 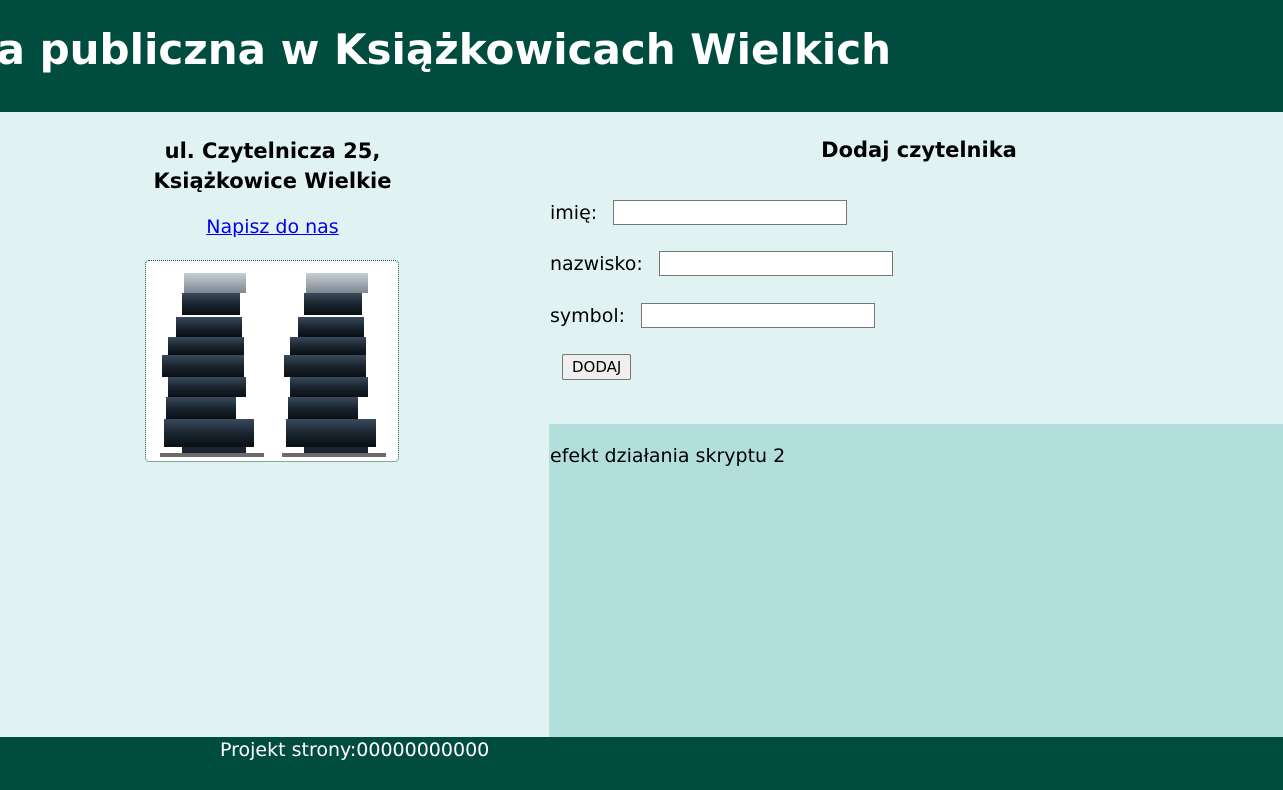 I want to click on add-button: DODAJ, so click(x=597, y=367).